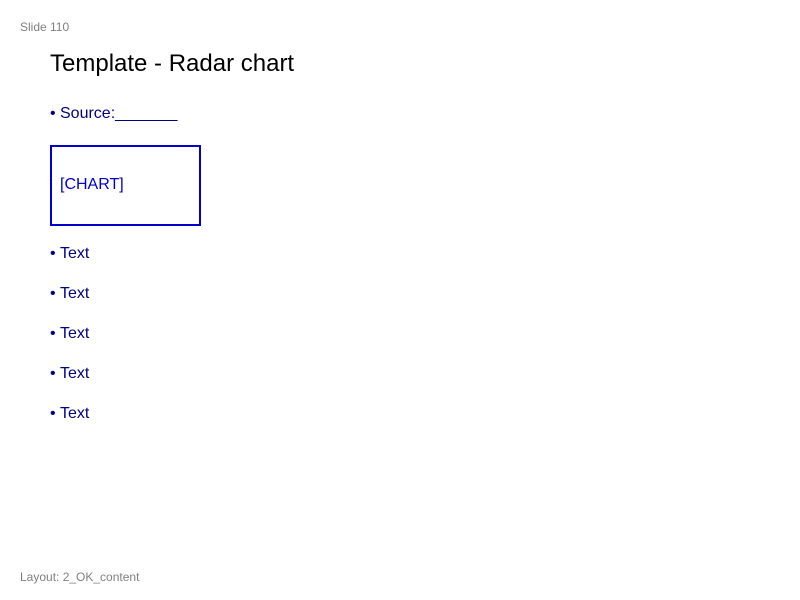 The height and width of the screenshot is (600, 800). I want to click on slide-title: Template - Radar chart, so click(172, 63).